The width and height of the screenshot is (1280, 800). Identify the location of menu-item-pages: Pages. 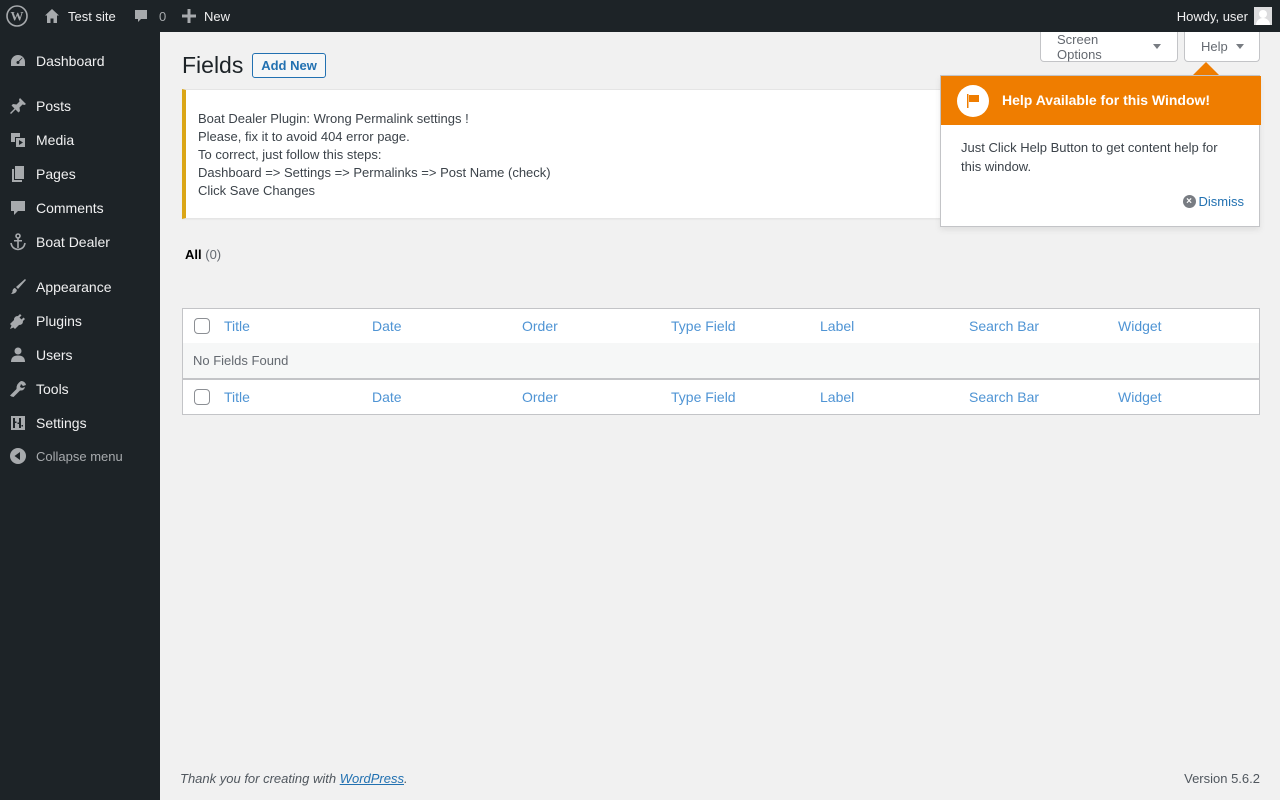
(80, 174).